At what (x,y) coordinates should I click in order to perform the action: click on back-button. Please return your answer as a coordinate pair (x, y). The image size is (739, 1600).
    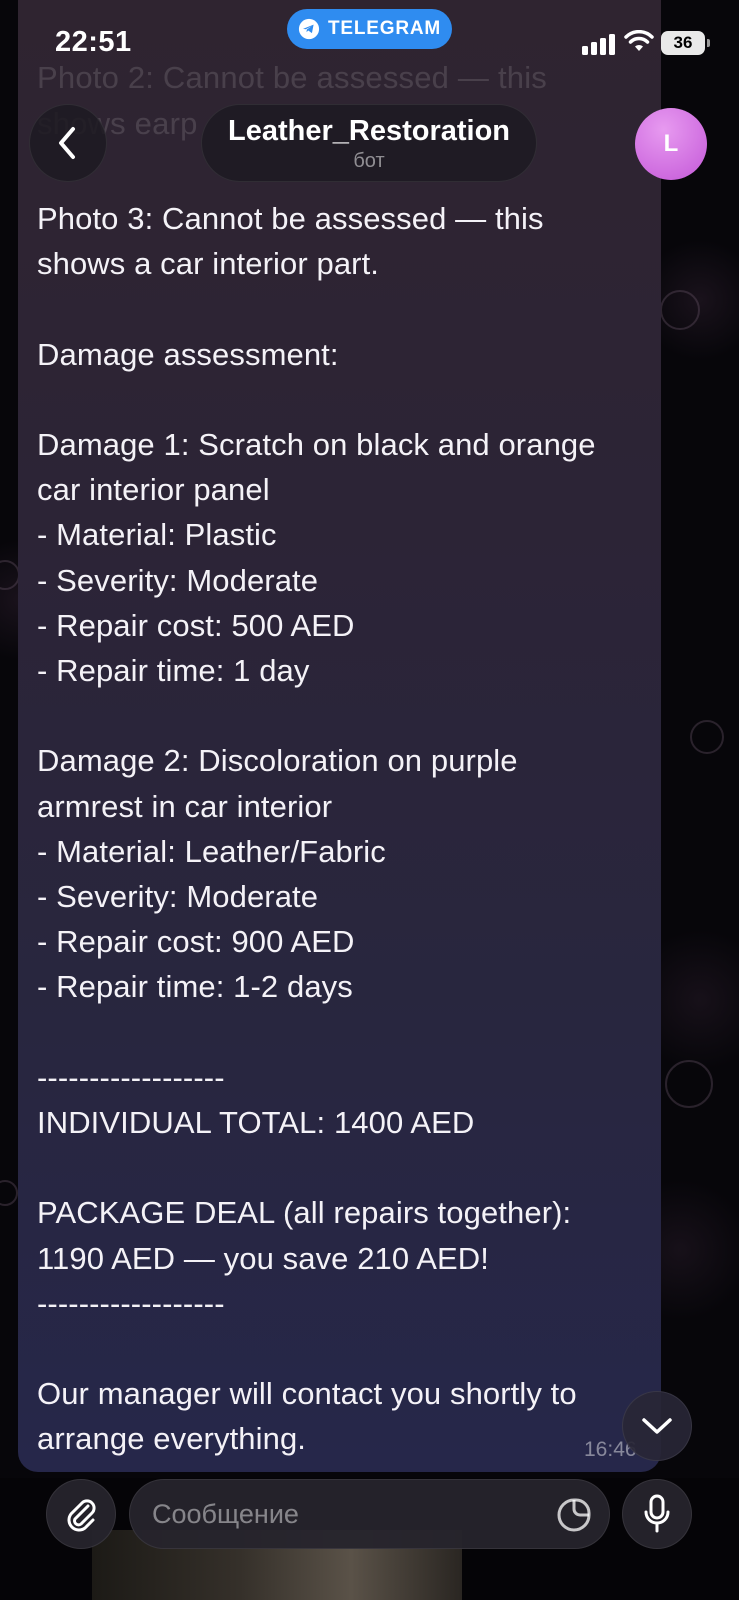
    Looking at the image, I should click on (68, 143).